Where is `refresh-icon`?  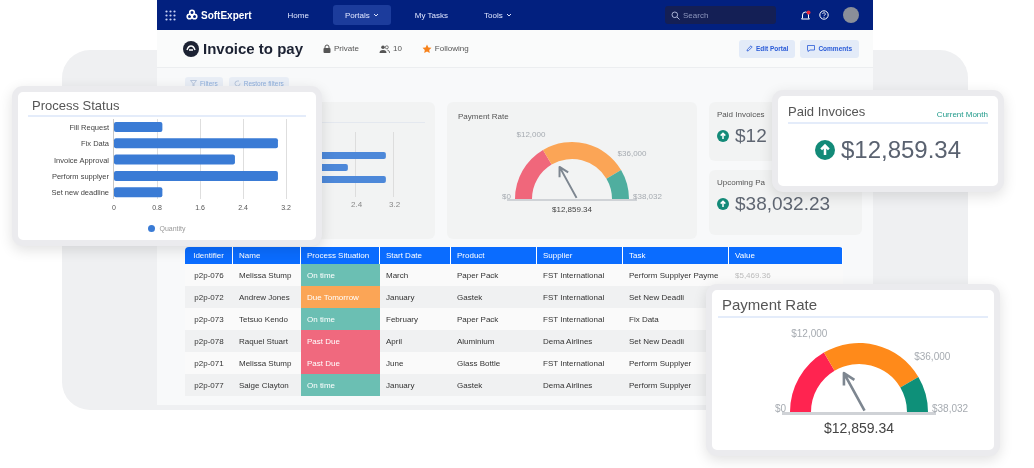
refresh-icon is located at coordinates (237, 83).